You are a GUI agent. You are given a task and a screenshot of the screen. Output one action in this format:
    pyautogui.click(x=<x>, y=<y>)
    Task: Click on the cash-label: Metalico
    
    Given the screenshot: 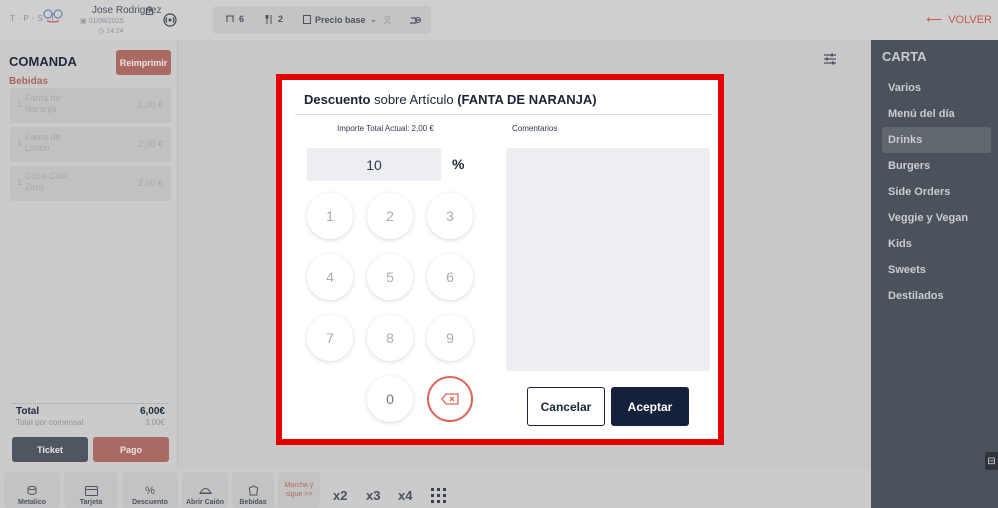 What is the action you would take?
    pyautogui.click(x=31, y=502)
    